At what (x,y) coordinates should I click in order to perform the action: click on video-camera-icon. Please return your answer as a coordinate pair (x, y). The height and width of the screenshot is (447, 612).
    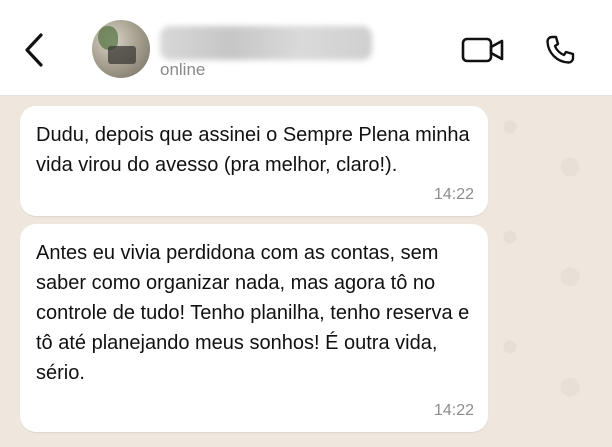
    Looking at the image, I should click on (482, 50).